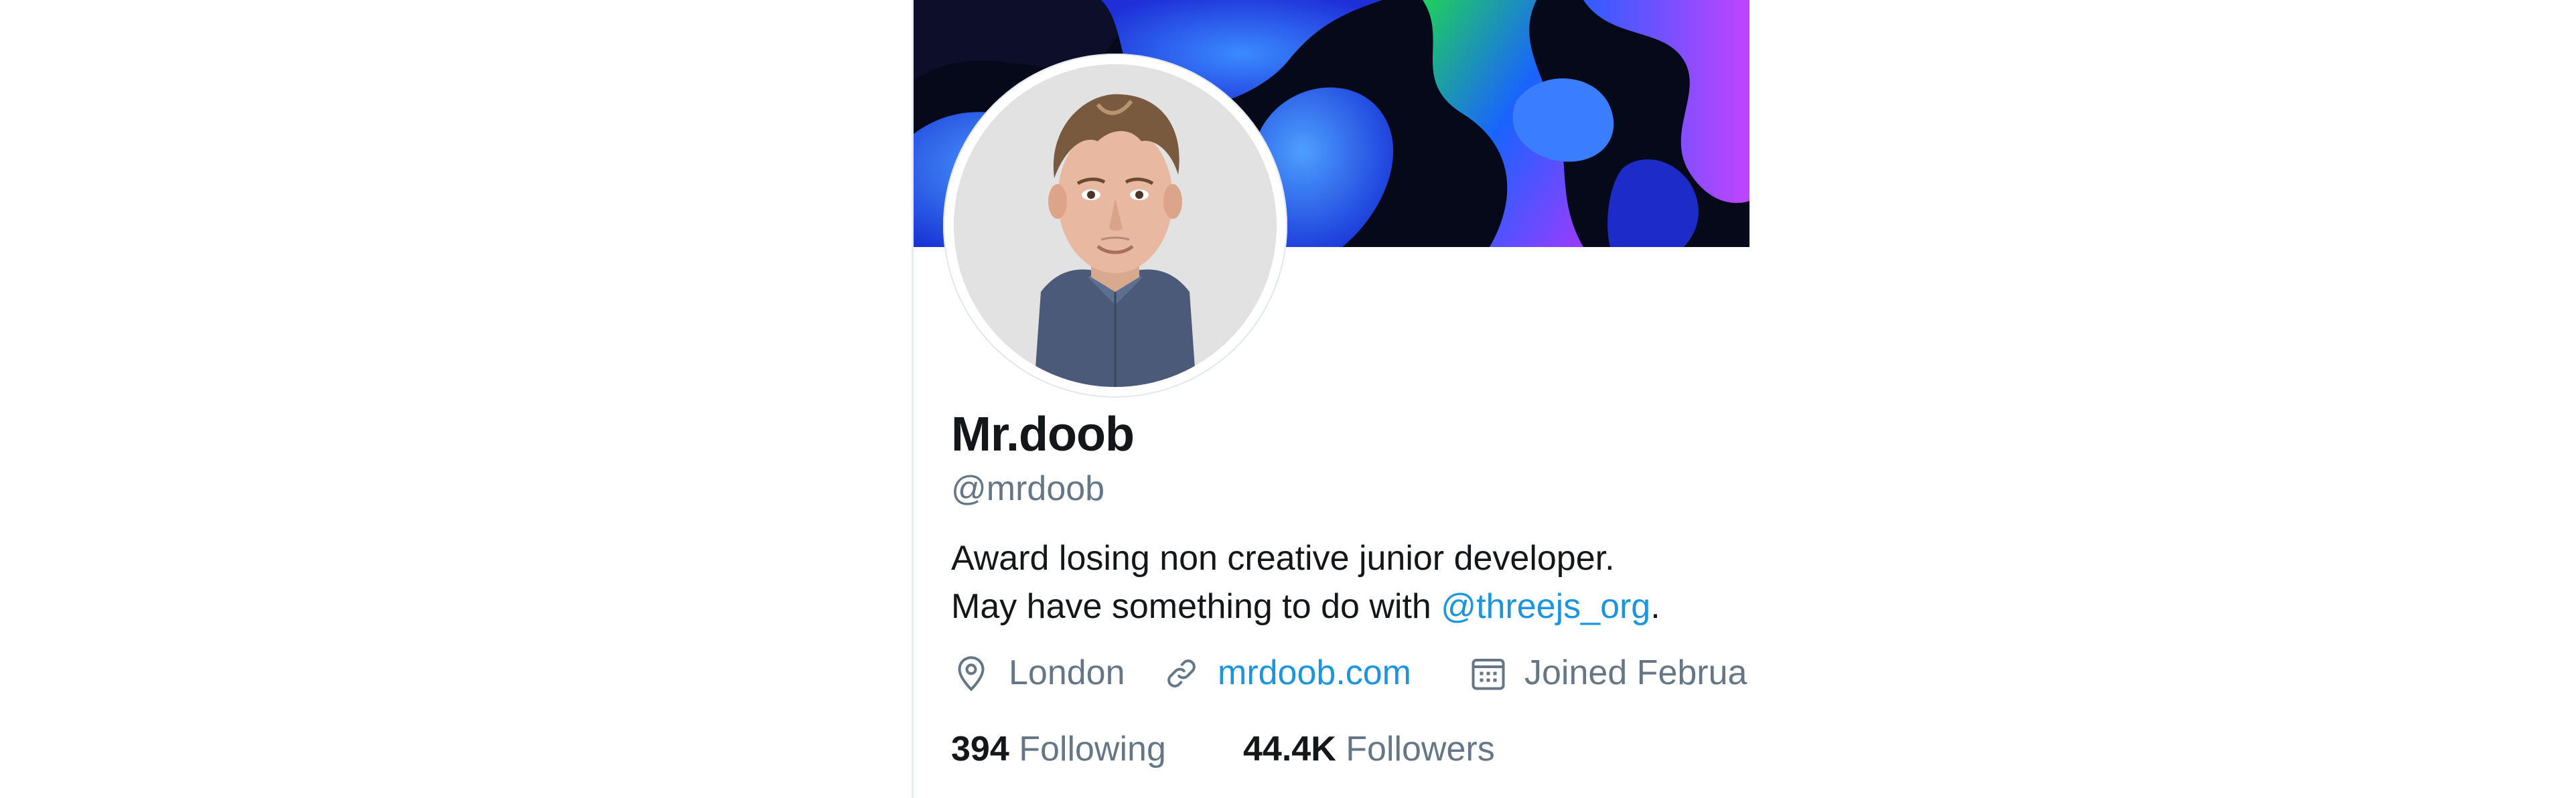 This screenshot has height=798, width=2576. I want to click on followers-count: 44.4K Followers, so click(1369, 749).